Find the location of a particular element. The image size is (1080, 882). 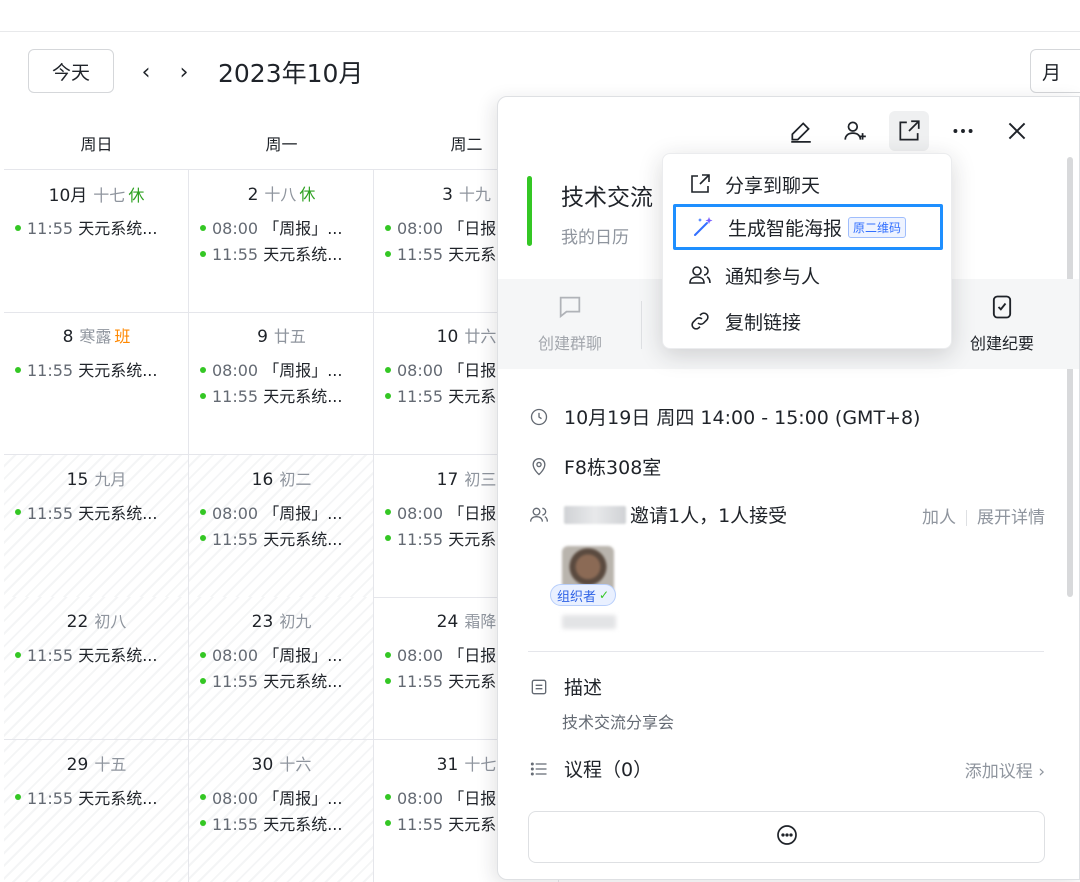

notify-participants-item: 通知参与人 is located at coordinates (808, 275).